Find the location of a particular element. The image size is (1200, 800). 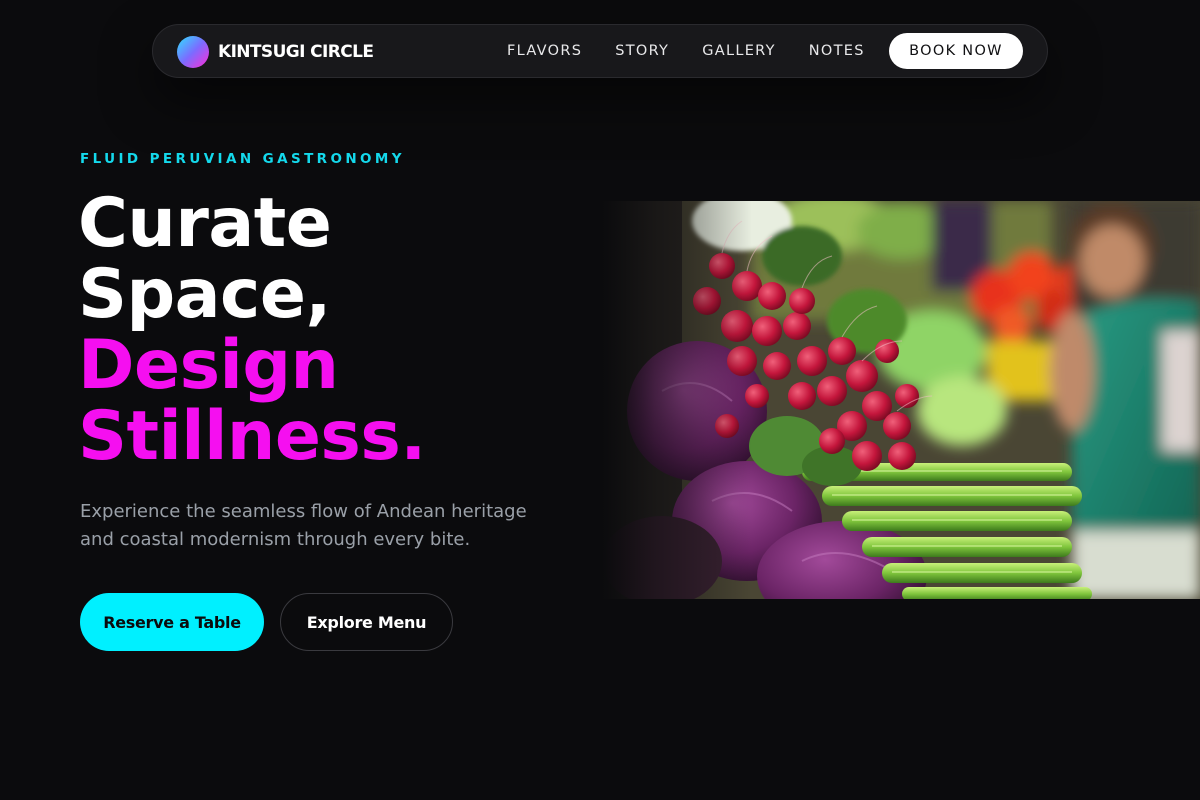

hero-eyebrow: FLUID PERUVIAN GASTRONOMY is located at coordinates (242, 159).